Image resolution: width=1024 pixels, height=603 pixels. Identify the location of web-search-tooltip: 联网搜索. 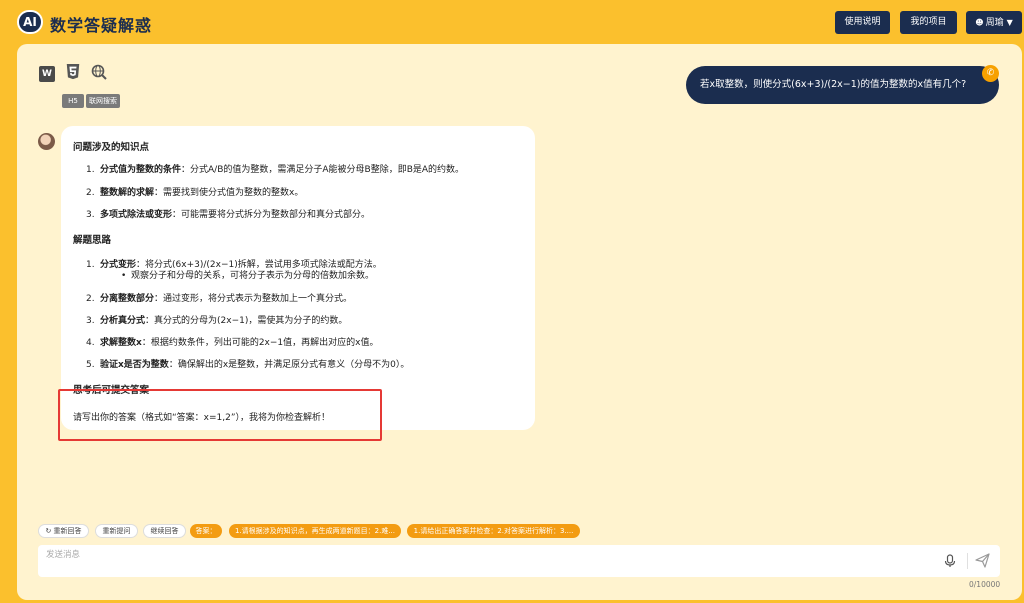
(103, 101).